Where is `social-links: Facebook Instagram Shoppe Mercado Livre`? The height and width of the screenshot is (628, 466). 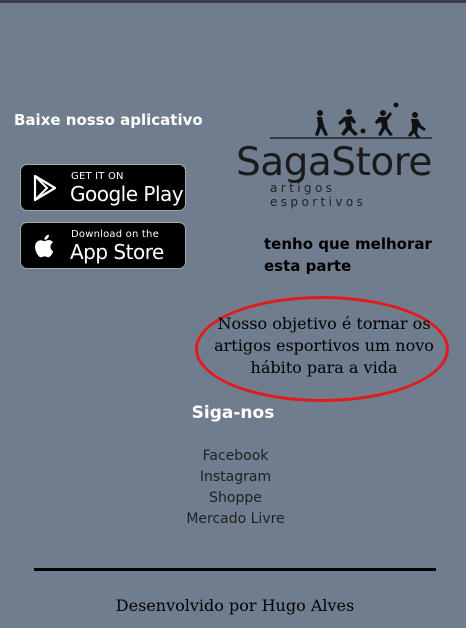
social-links: Facebook Instagram Shoppe Mercado Livre is located at coordinates (233, 488).